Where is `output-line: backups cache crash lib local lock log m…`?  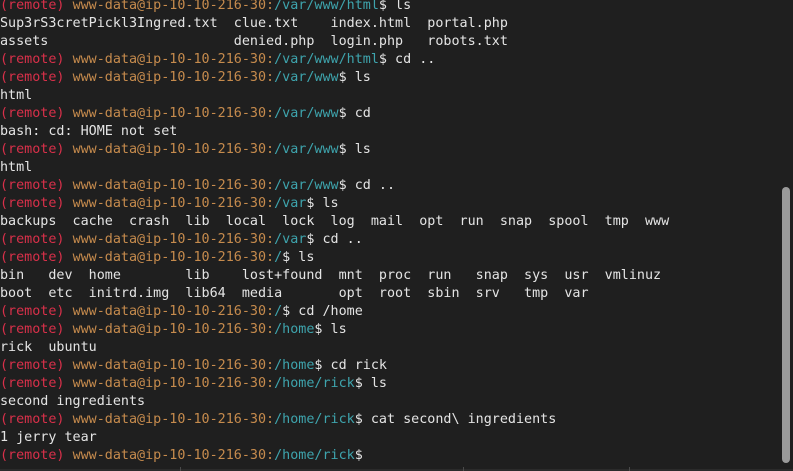
output-line: backups cache crash lib local lock log m… is located at coordinates (388, 222).